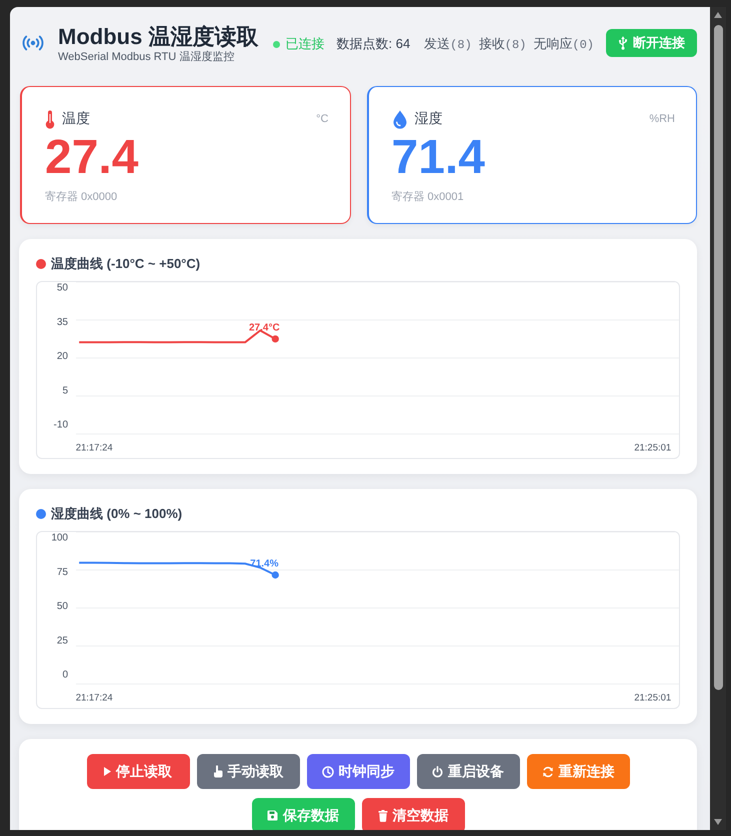  Describe the element at coordinates (439, 158) in the screenshot. I see `reading-value: 71.4` at that location.